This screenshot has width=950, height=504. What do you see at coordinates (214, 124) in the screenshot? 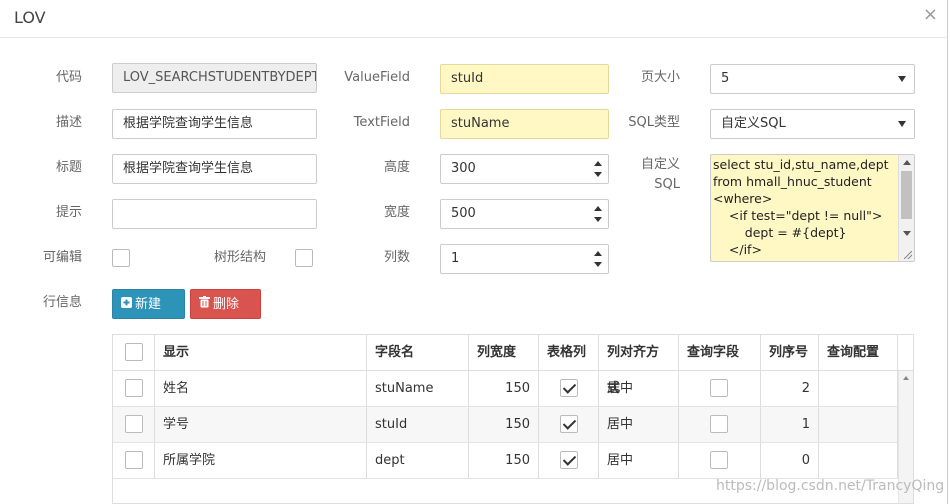
I see `description-field: 根据学院查询学生信息` at bounding box center [214, 124].